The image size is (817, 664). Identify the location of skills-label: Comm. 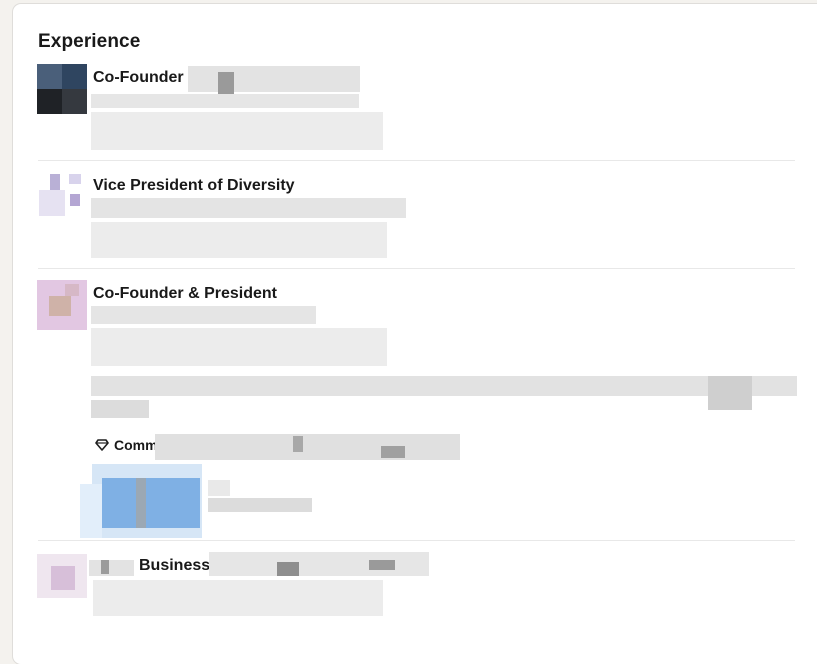
(136, 445).